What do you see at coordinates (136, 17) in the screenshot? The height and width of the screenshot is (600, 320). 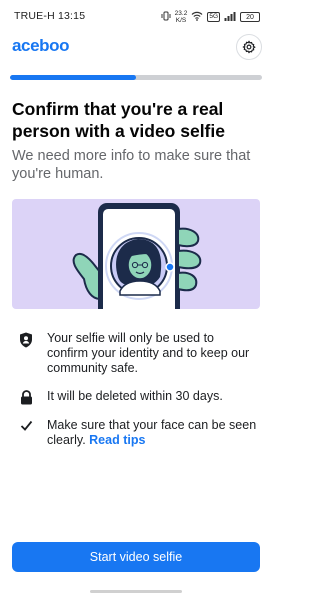 I see `status-bar: TRUE-H 13:15 23.2 K/S 5G 20` at bounding box center [136, 17].